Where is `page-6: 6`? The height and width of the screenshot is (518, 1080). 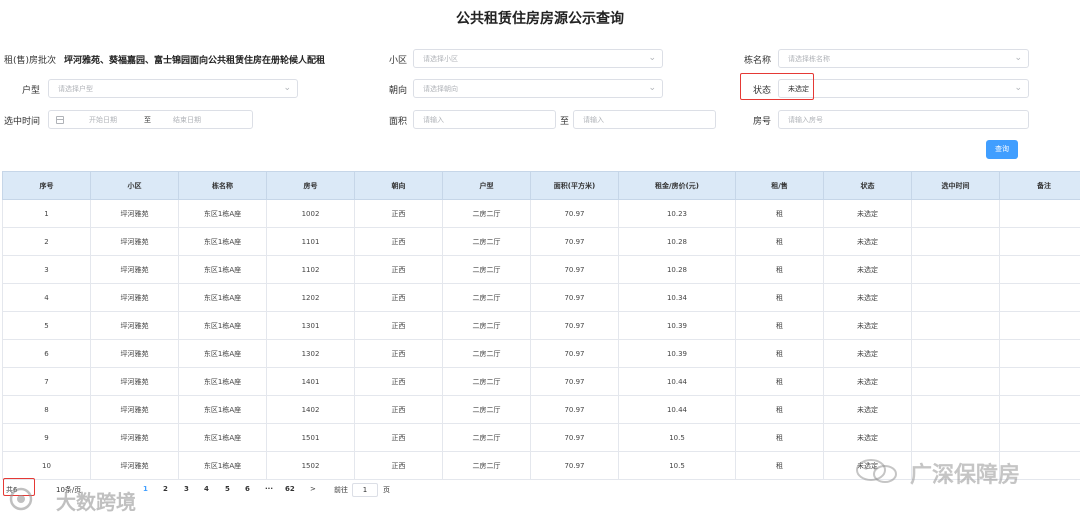
page-6: 6 is located at coordinates (247, 489).